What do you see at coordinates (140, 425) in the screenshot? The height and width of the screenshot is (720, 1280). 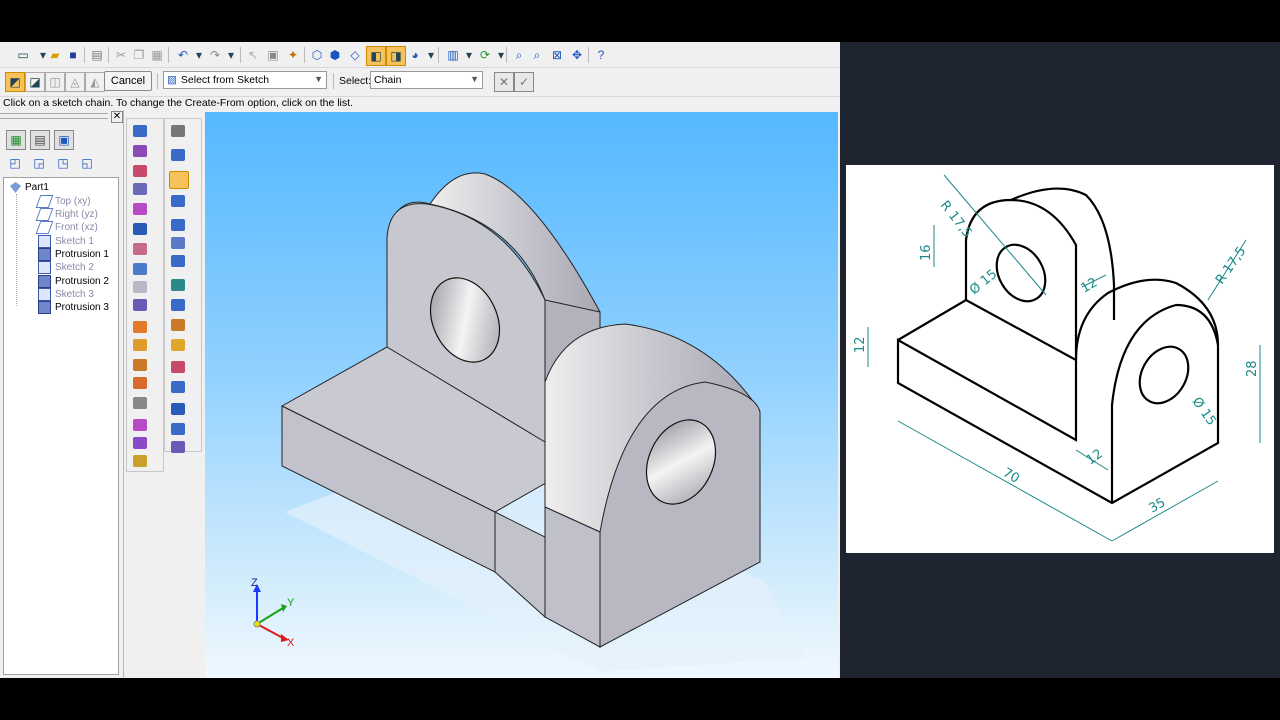 I see `part-copy-tool-icon` at bounding box center [140, 425].